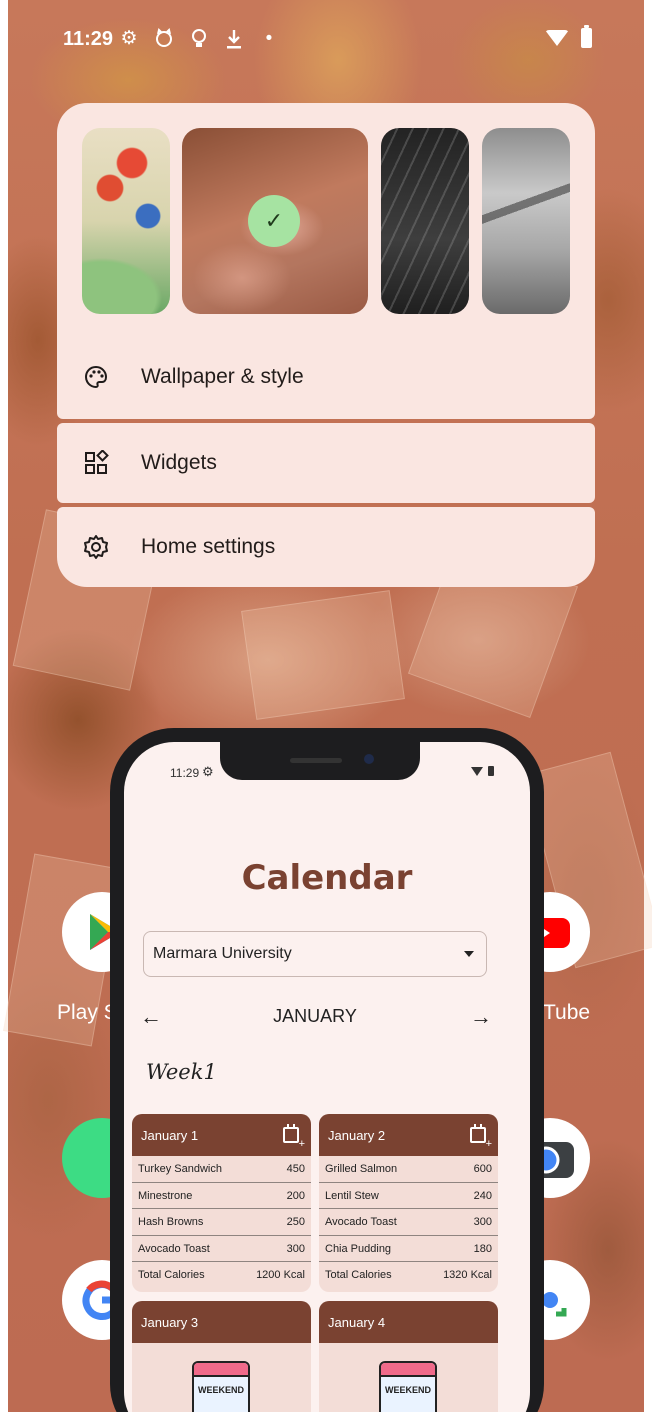 This screenshot has height=1412, width=652. I want to click on selected-check-icon: ✓, so click(274, 221).